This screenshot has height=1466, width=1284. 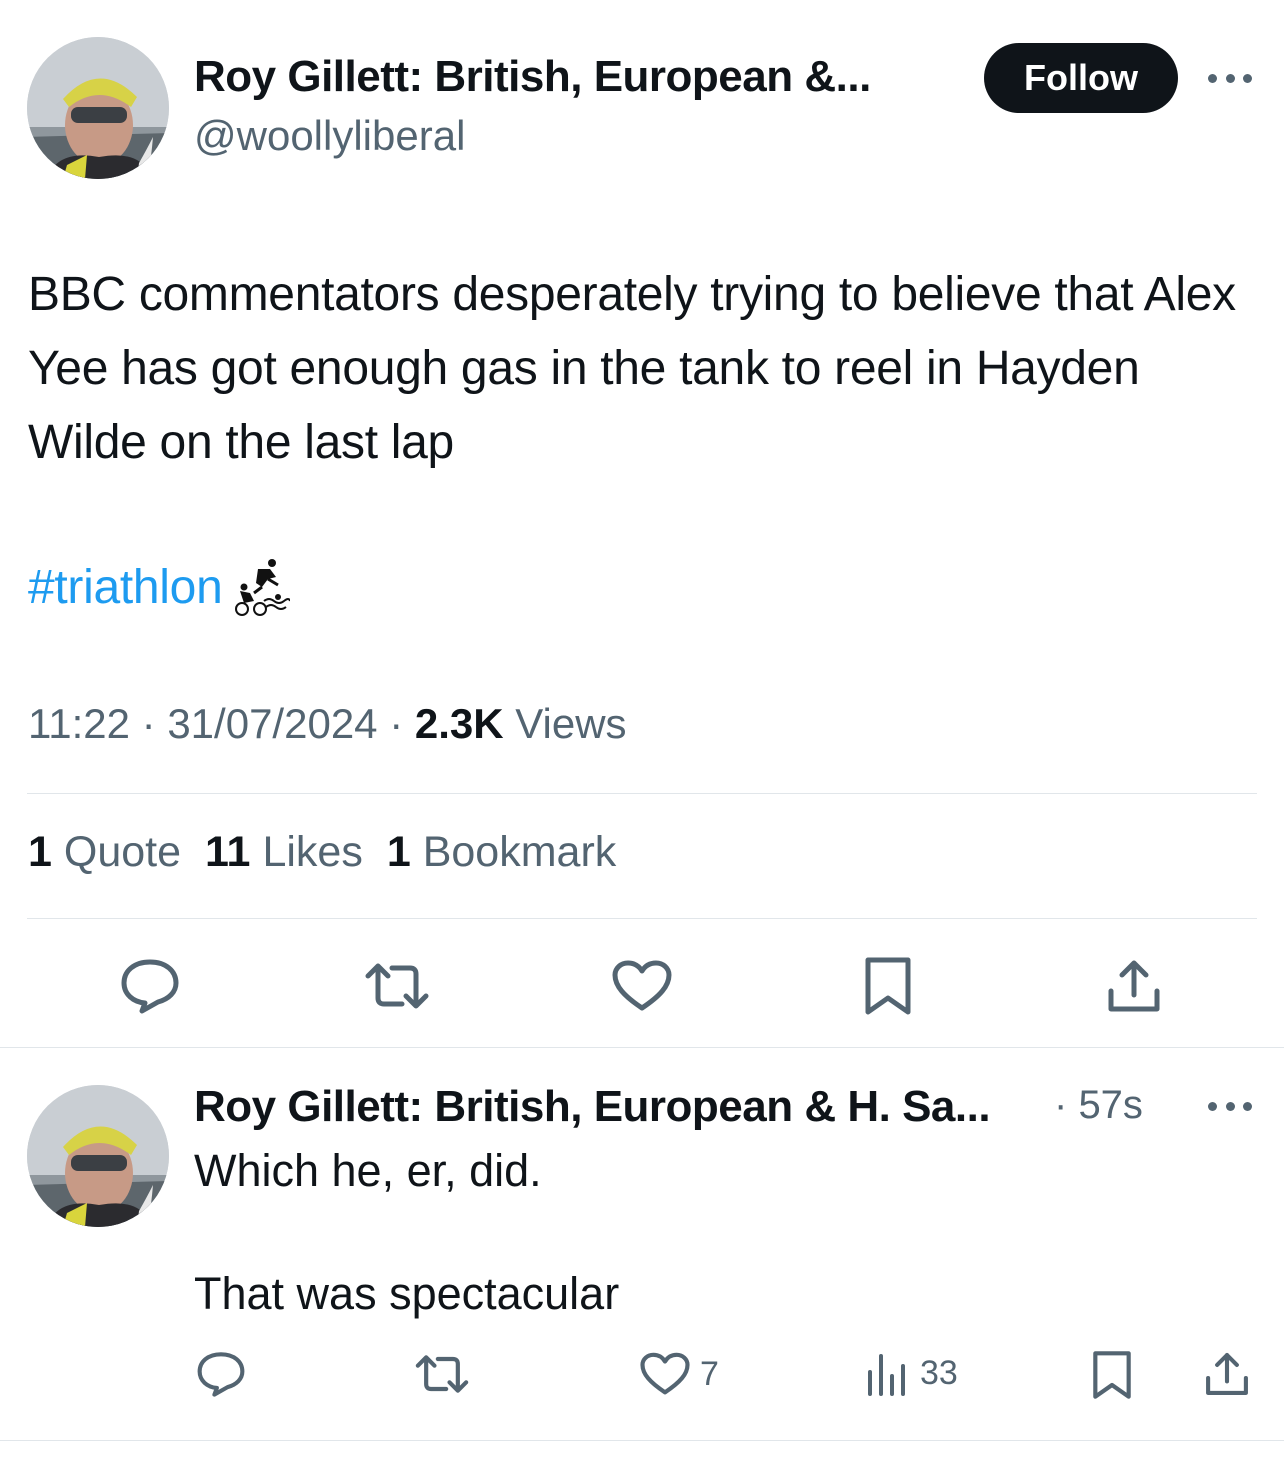 I want to click on reply-likes-count: 7, so click(x=709, y=1373).